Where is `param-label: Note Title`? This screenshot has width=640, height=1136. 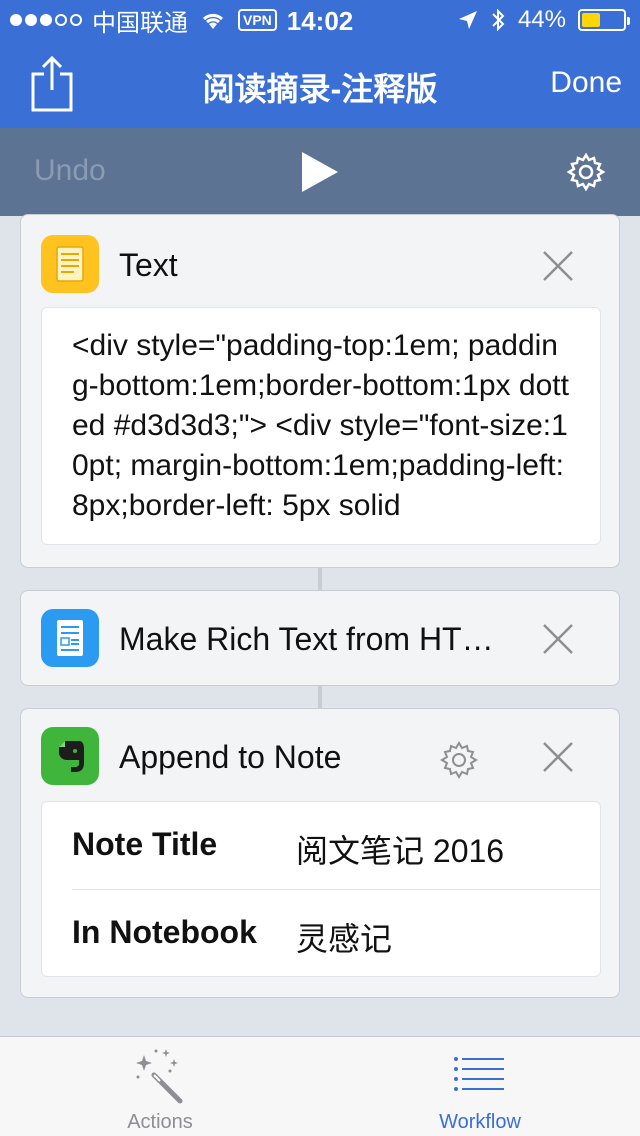 param-label: Note Title is located at coordinates (145, 844).